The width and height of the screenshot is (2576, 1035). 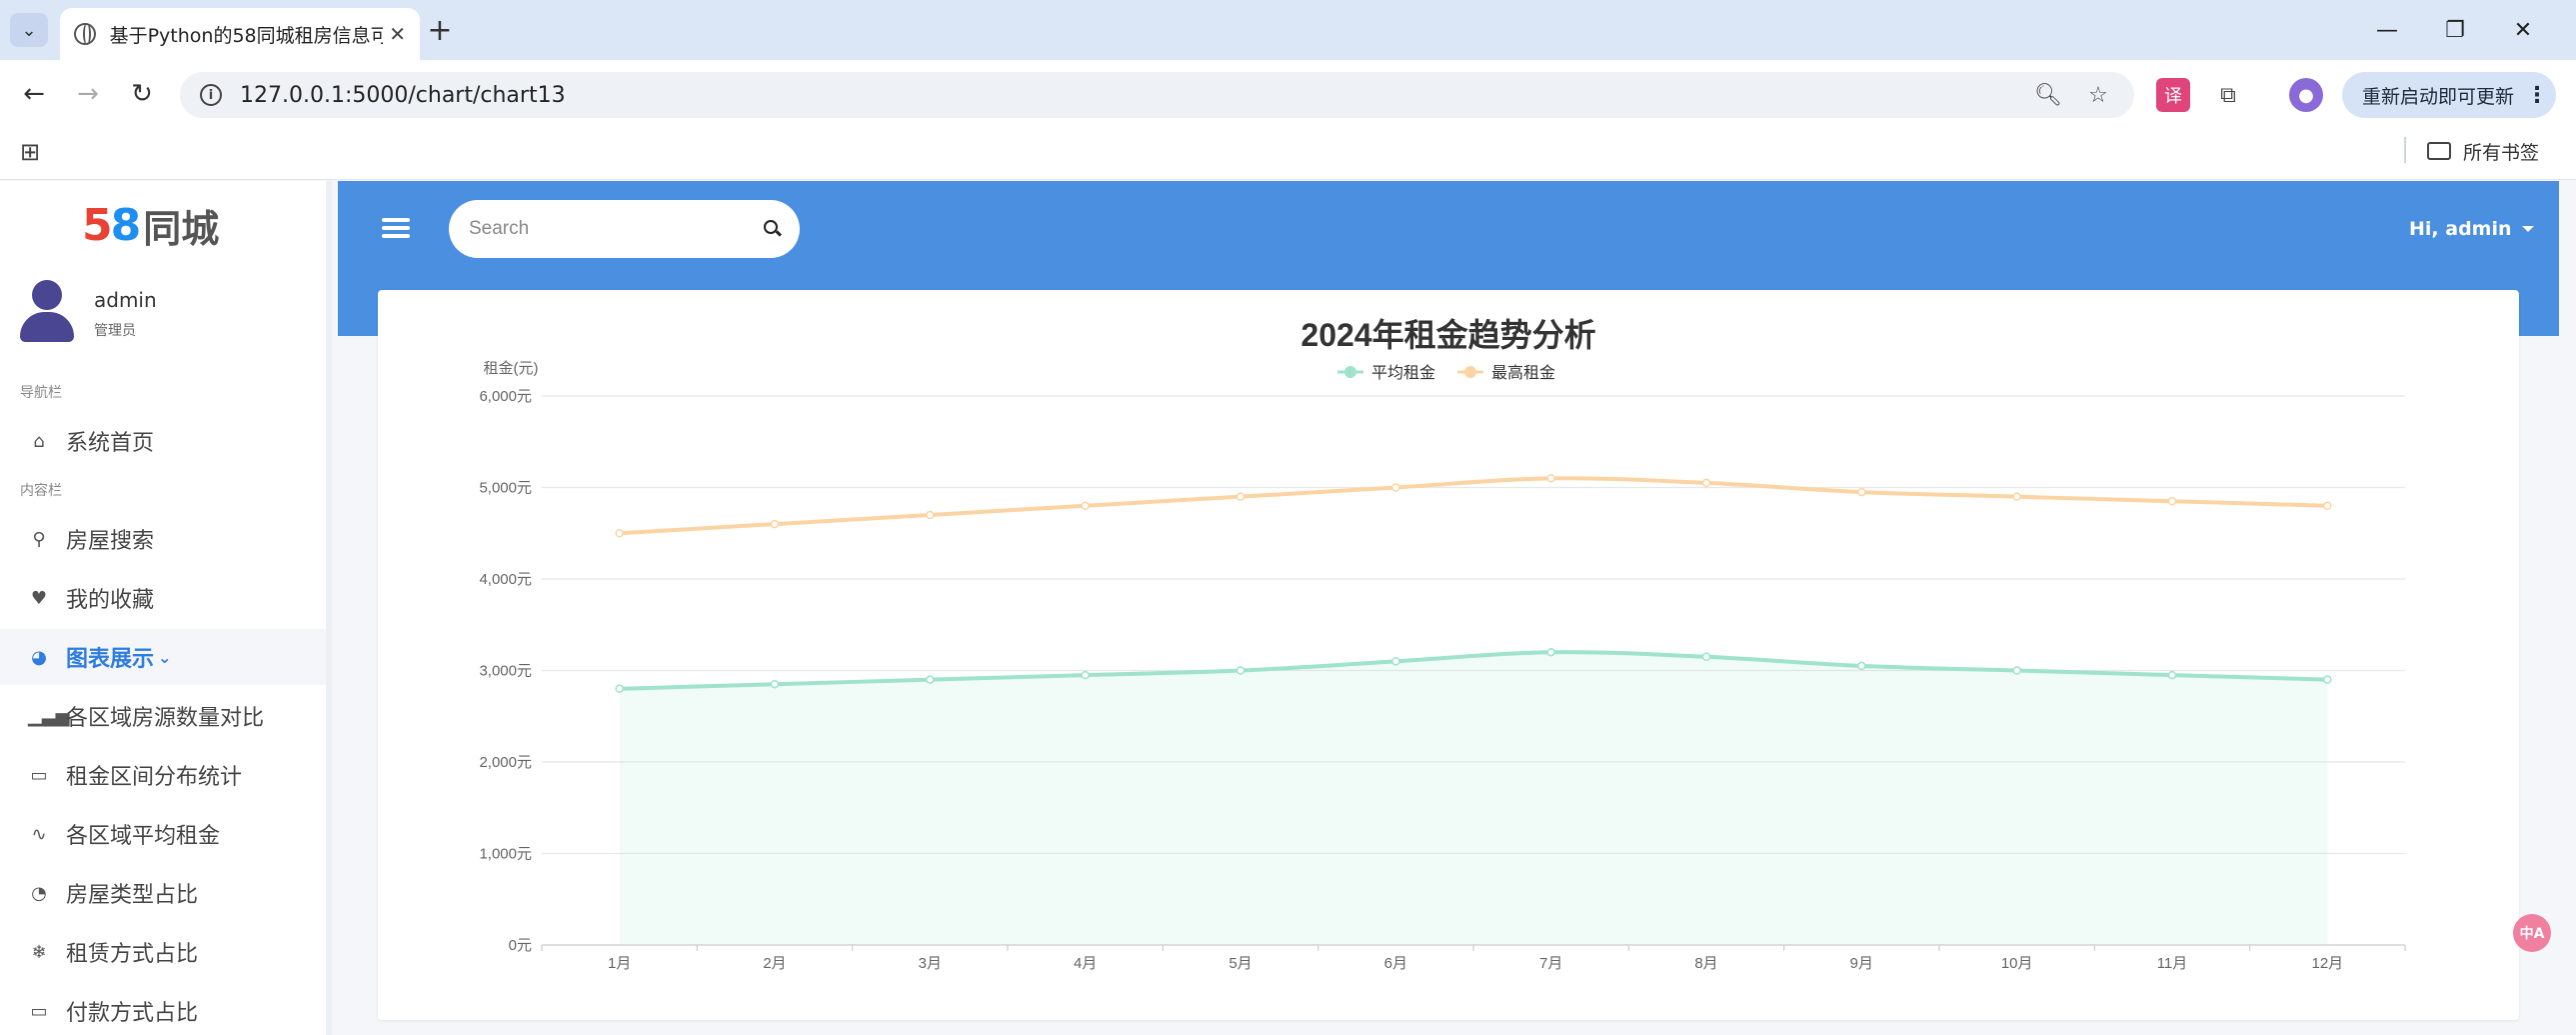 What do you see at coordinates (41, 393) in the screenshot?
I see `nav-section-label: 导航栏` at bounding box center [41, 393].